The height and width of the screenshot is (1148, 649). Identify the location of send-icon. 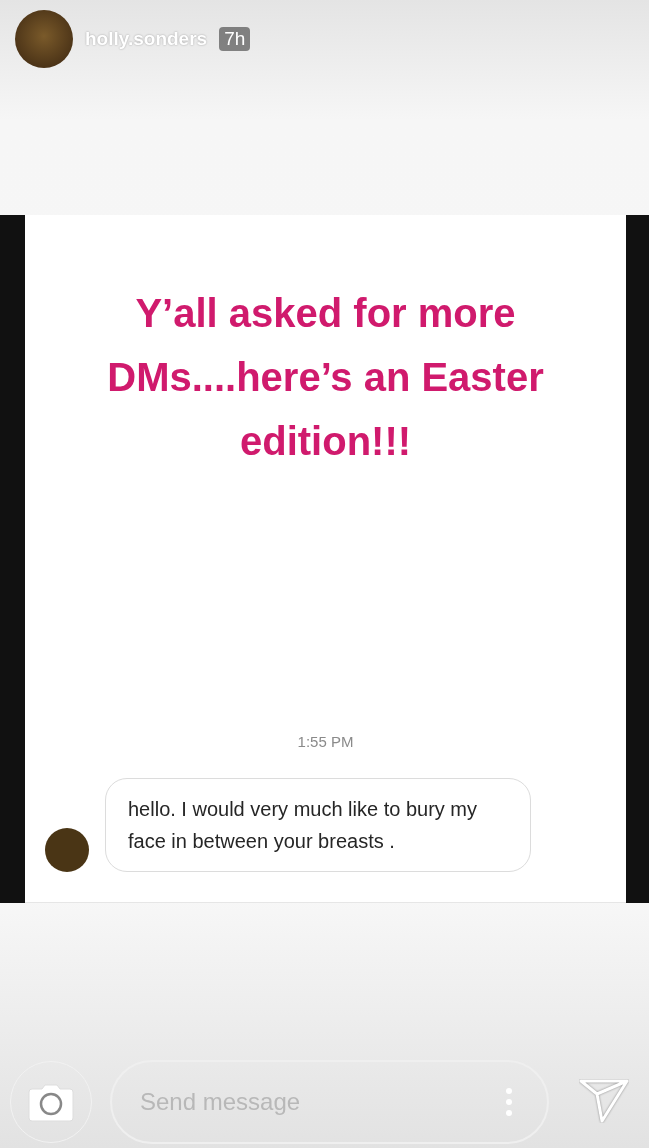
(604, 1100).